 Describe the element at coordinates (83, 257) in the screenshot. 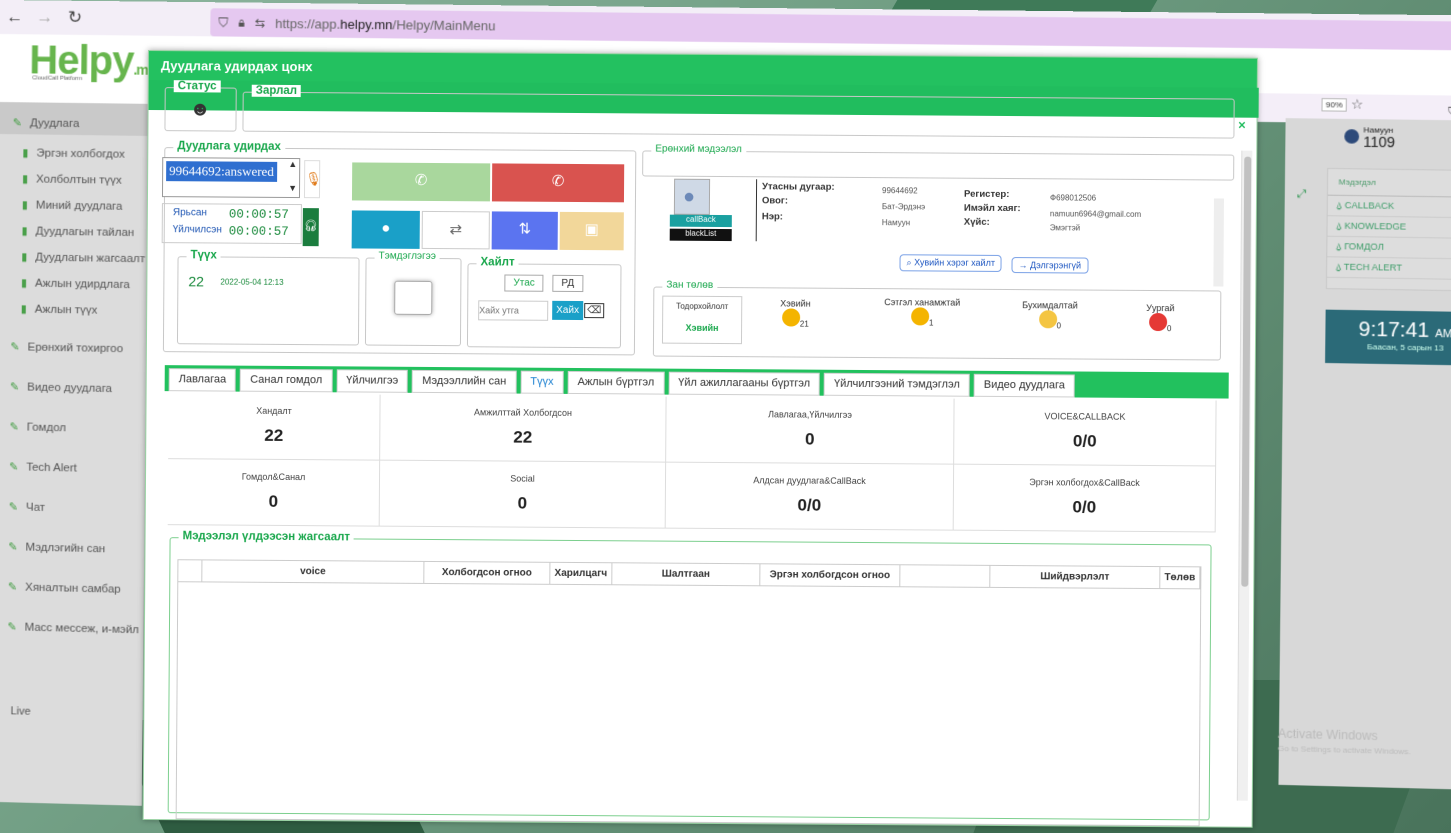

I see `sidebar-item-call-list: ▮ Дуудлагын жагсаалт` at that location.